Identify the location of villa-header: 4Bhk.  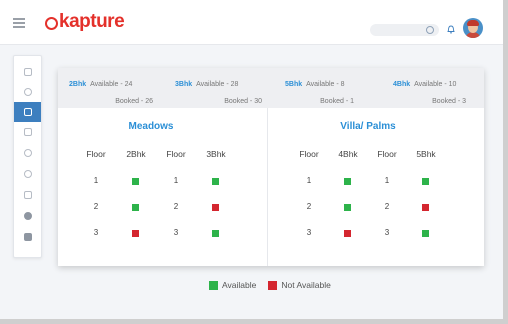
(348, 154).